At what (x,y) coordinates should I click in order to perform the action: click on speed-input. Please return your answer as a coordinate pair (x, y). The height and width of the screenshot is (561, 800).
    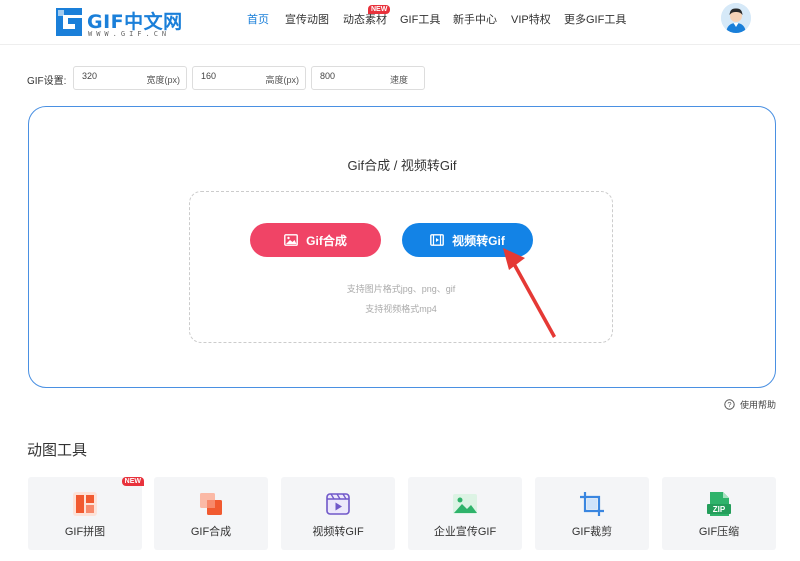
    Looking at the image, I should click on (347, 76).